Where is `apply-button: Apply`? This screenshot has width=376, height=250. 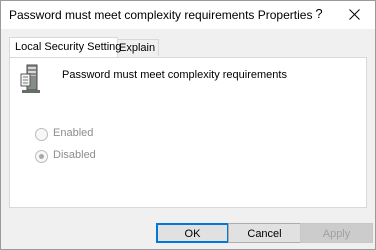
apply-button: Apply is located at coordinates (336, 233).